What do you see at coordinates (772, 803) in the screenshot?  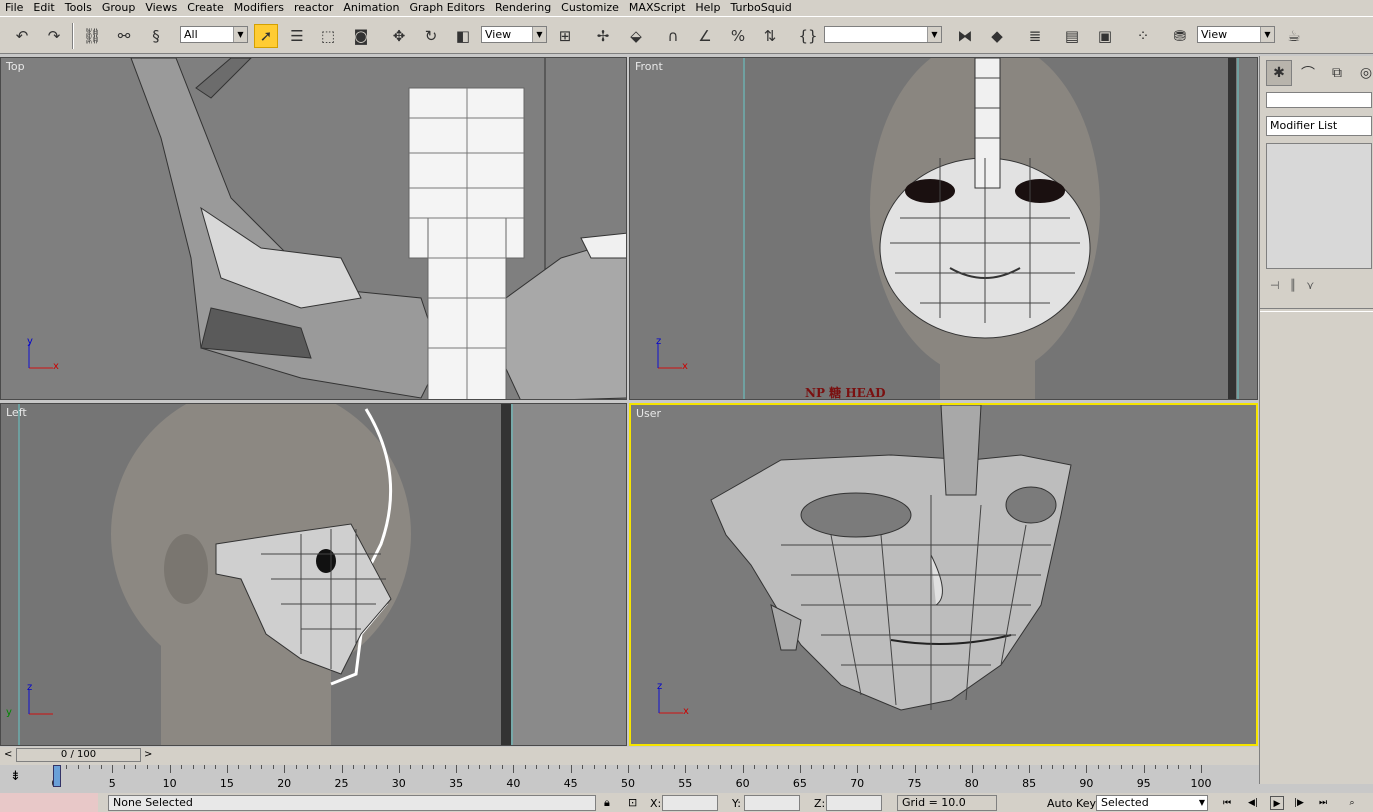 I see `y-coord-field` at bounding box center [772, 803].